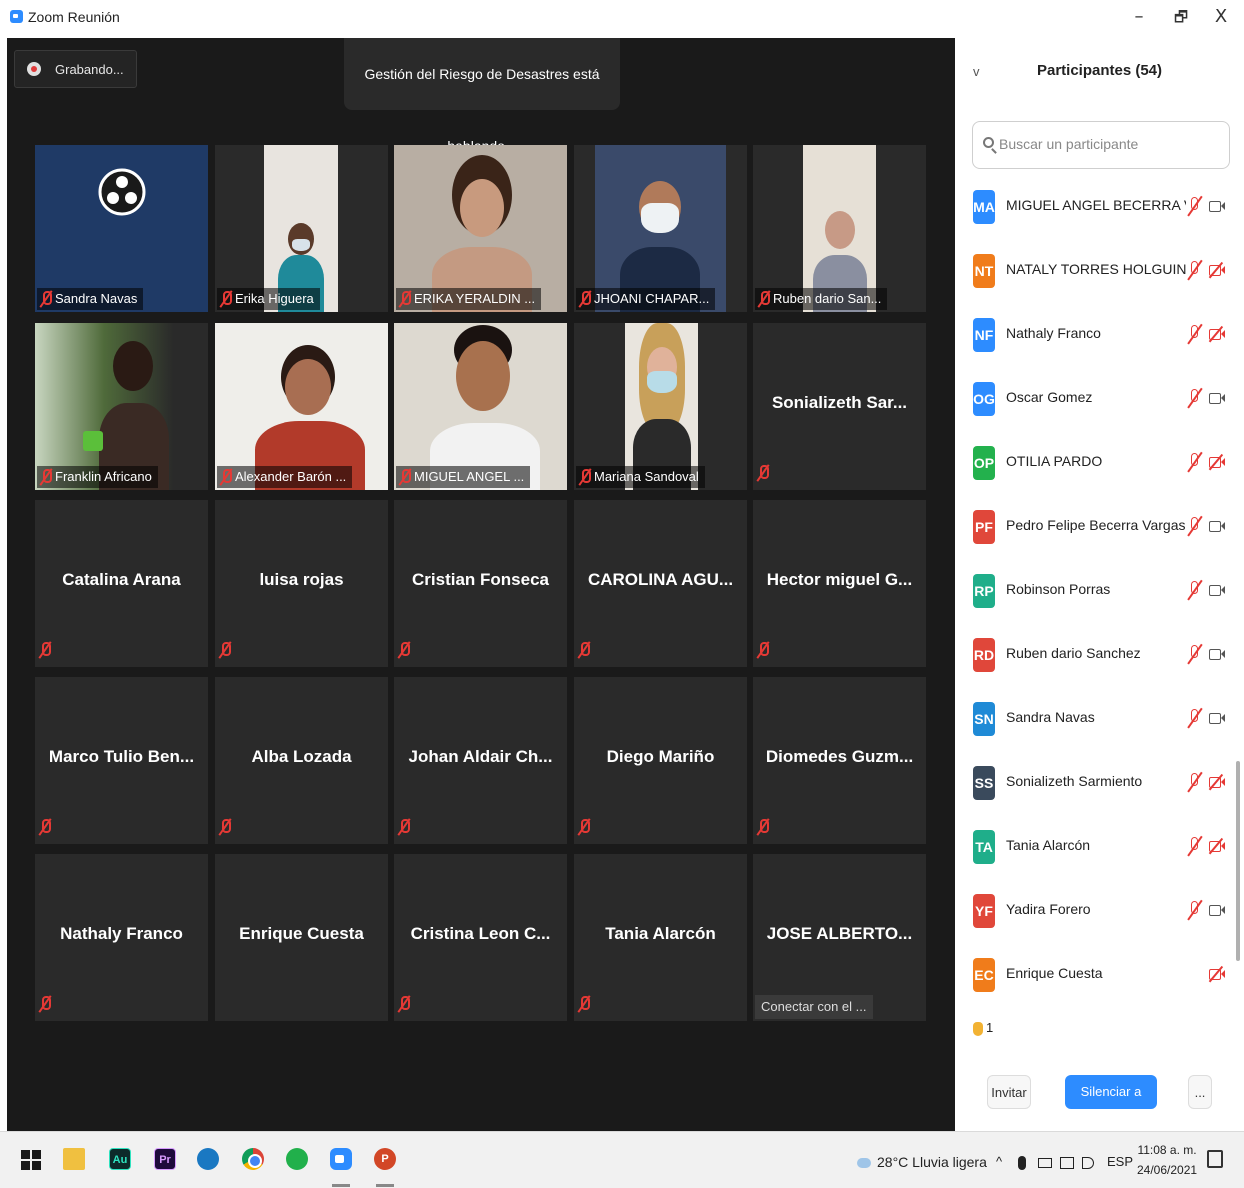  Describe the element at coordinates (341, 1159) in the screenshot. I see `zoom-icon` at that location.